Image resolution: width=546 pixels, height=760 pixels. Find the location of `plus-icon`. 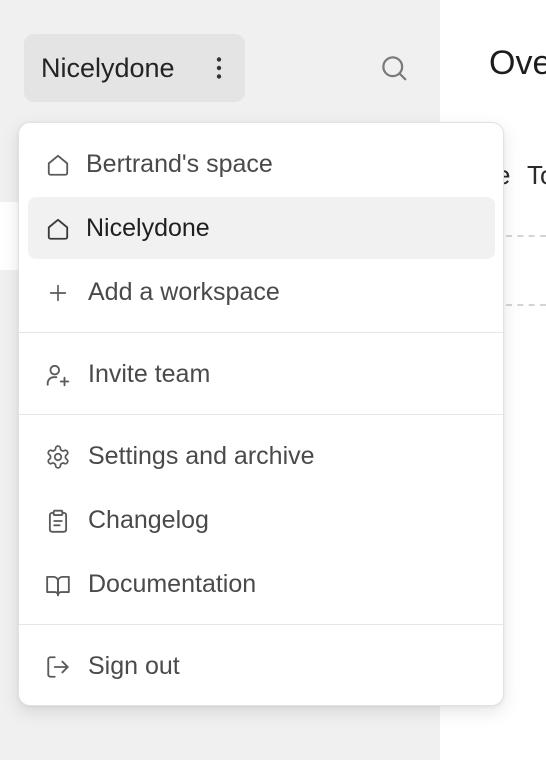

plus-icon is located at coordinates (58, 293).